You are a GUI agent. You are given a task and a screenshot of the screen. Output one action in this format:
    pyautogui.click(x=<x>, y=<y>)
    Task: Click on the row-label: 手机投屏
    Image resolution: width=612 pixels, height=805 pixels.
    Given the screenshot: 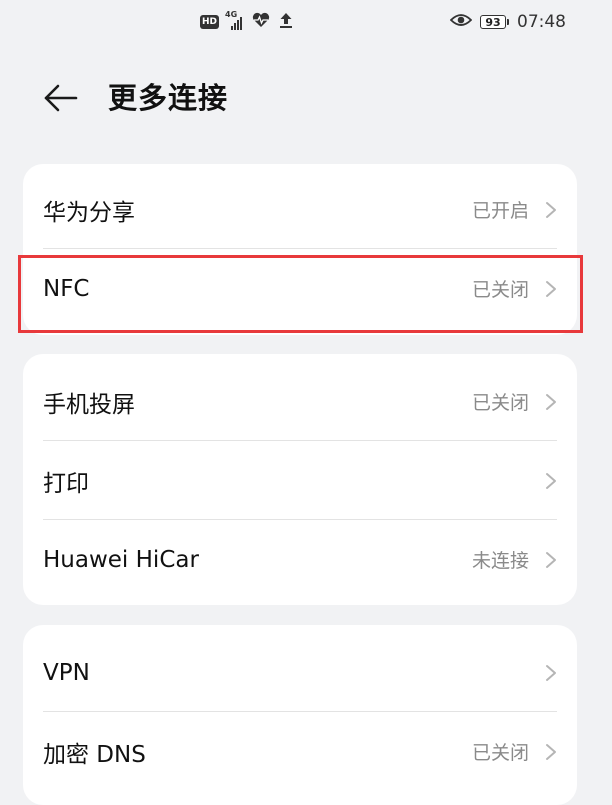 What is the action you would take?
    pyautogui.click(x=89, y=404)
    